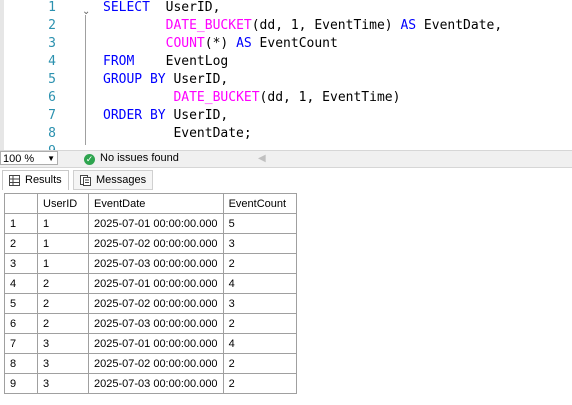 The width and height of the screenshot is (572, 405). What do you see at coordinates (126, 7) in the screenshot?
I see `sql-keyword: SELECT` at bounding box center [126, 7].